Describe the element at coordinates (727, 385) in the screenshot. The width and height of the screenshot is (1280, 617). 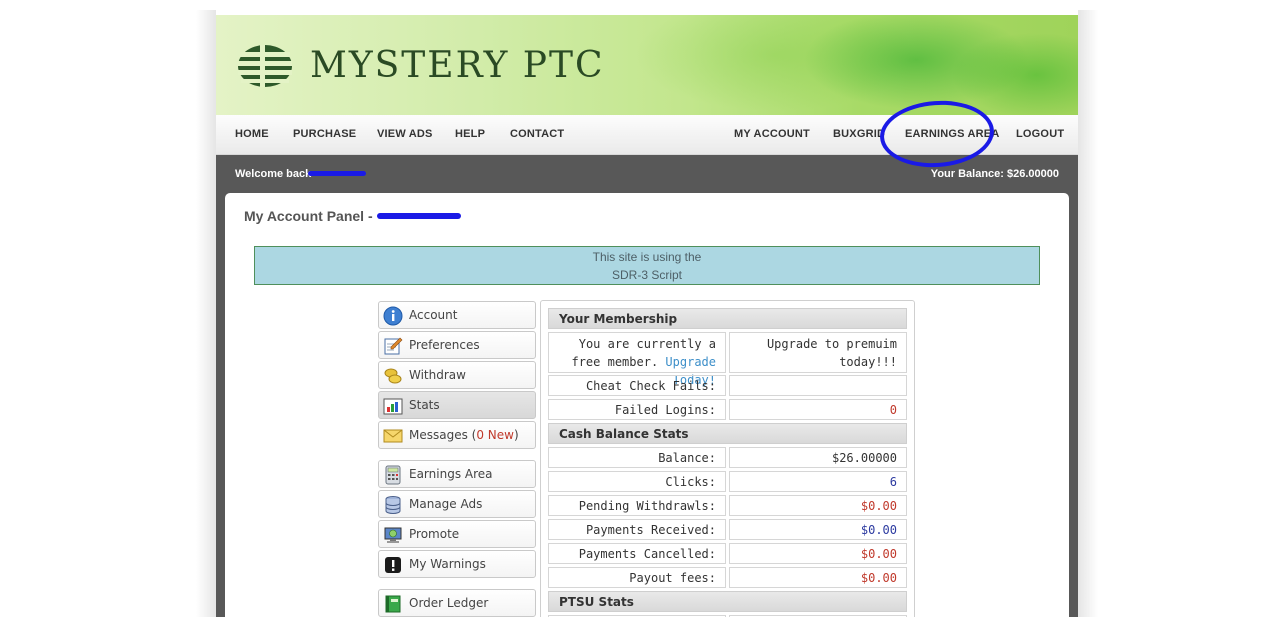
I see `table-row: Cheat Check Fails:` at that location.